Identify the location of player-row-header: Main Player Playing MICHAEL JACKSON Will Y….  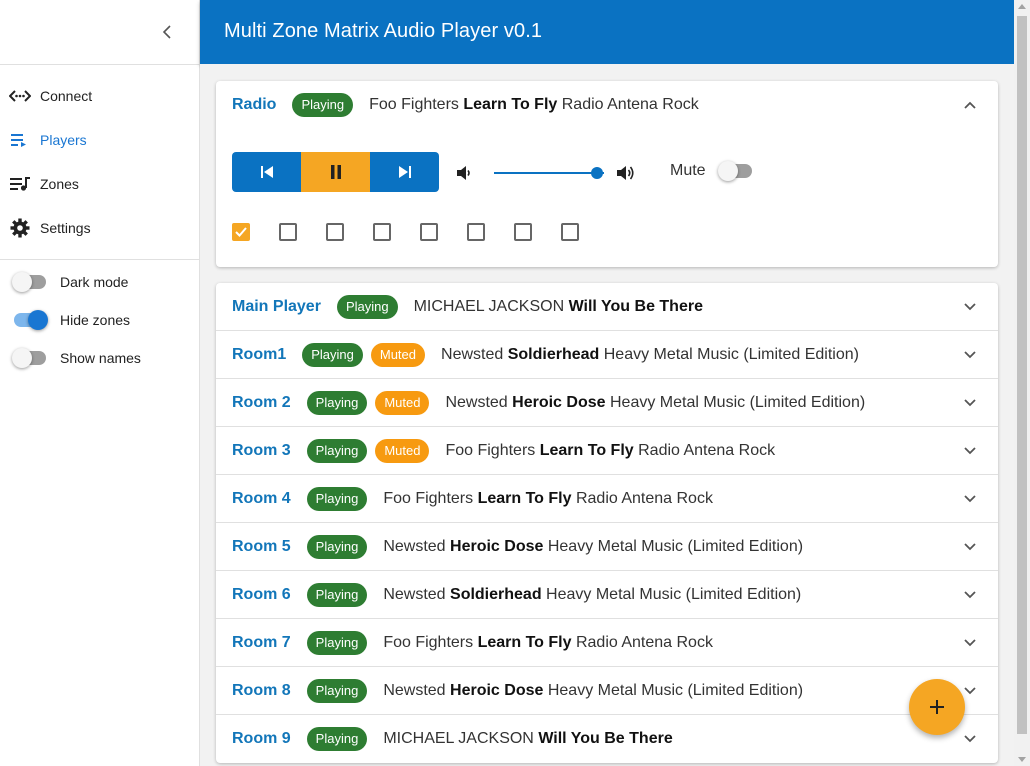
(607, 307).